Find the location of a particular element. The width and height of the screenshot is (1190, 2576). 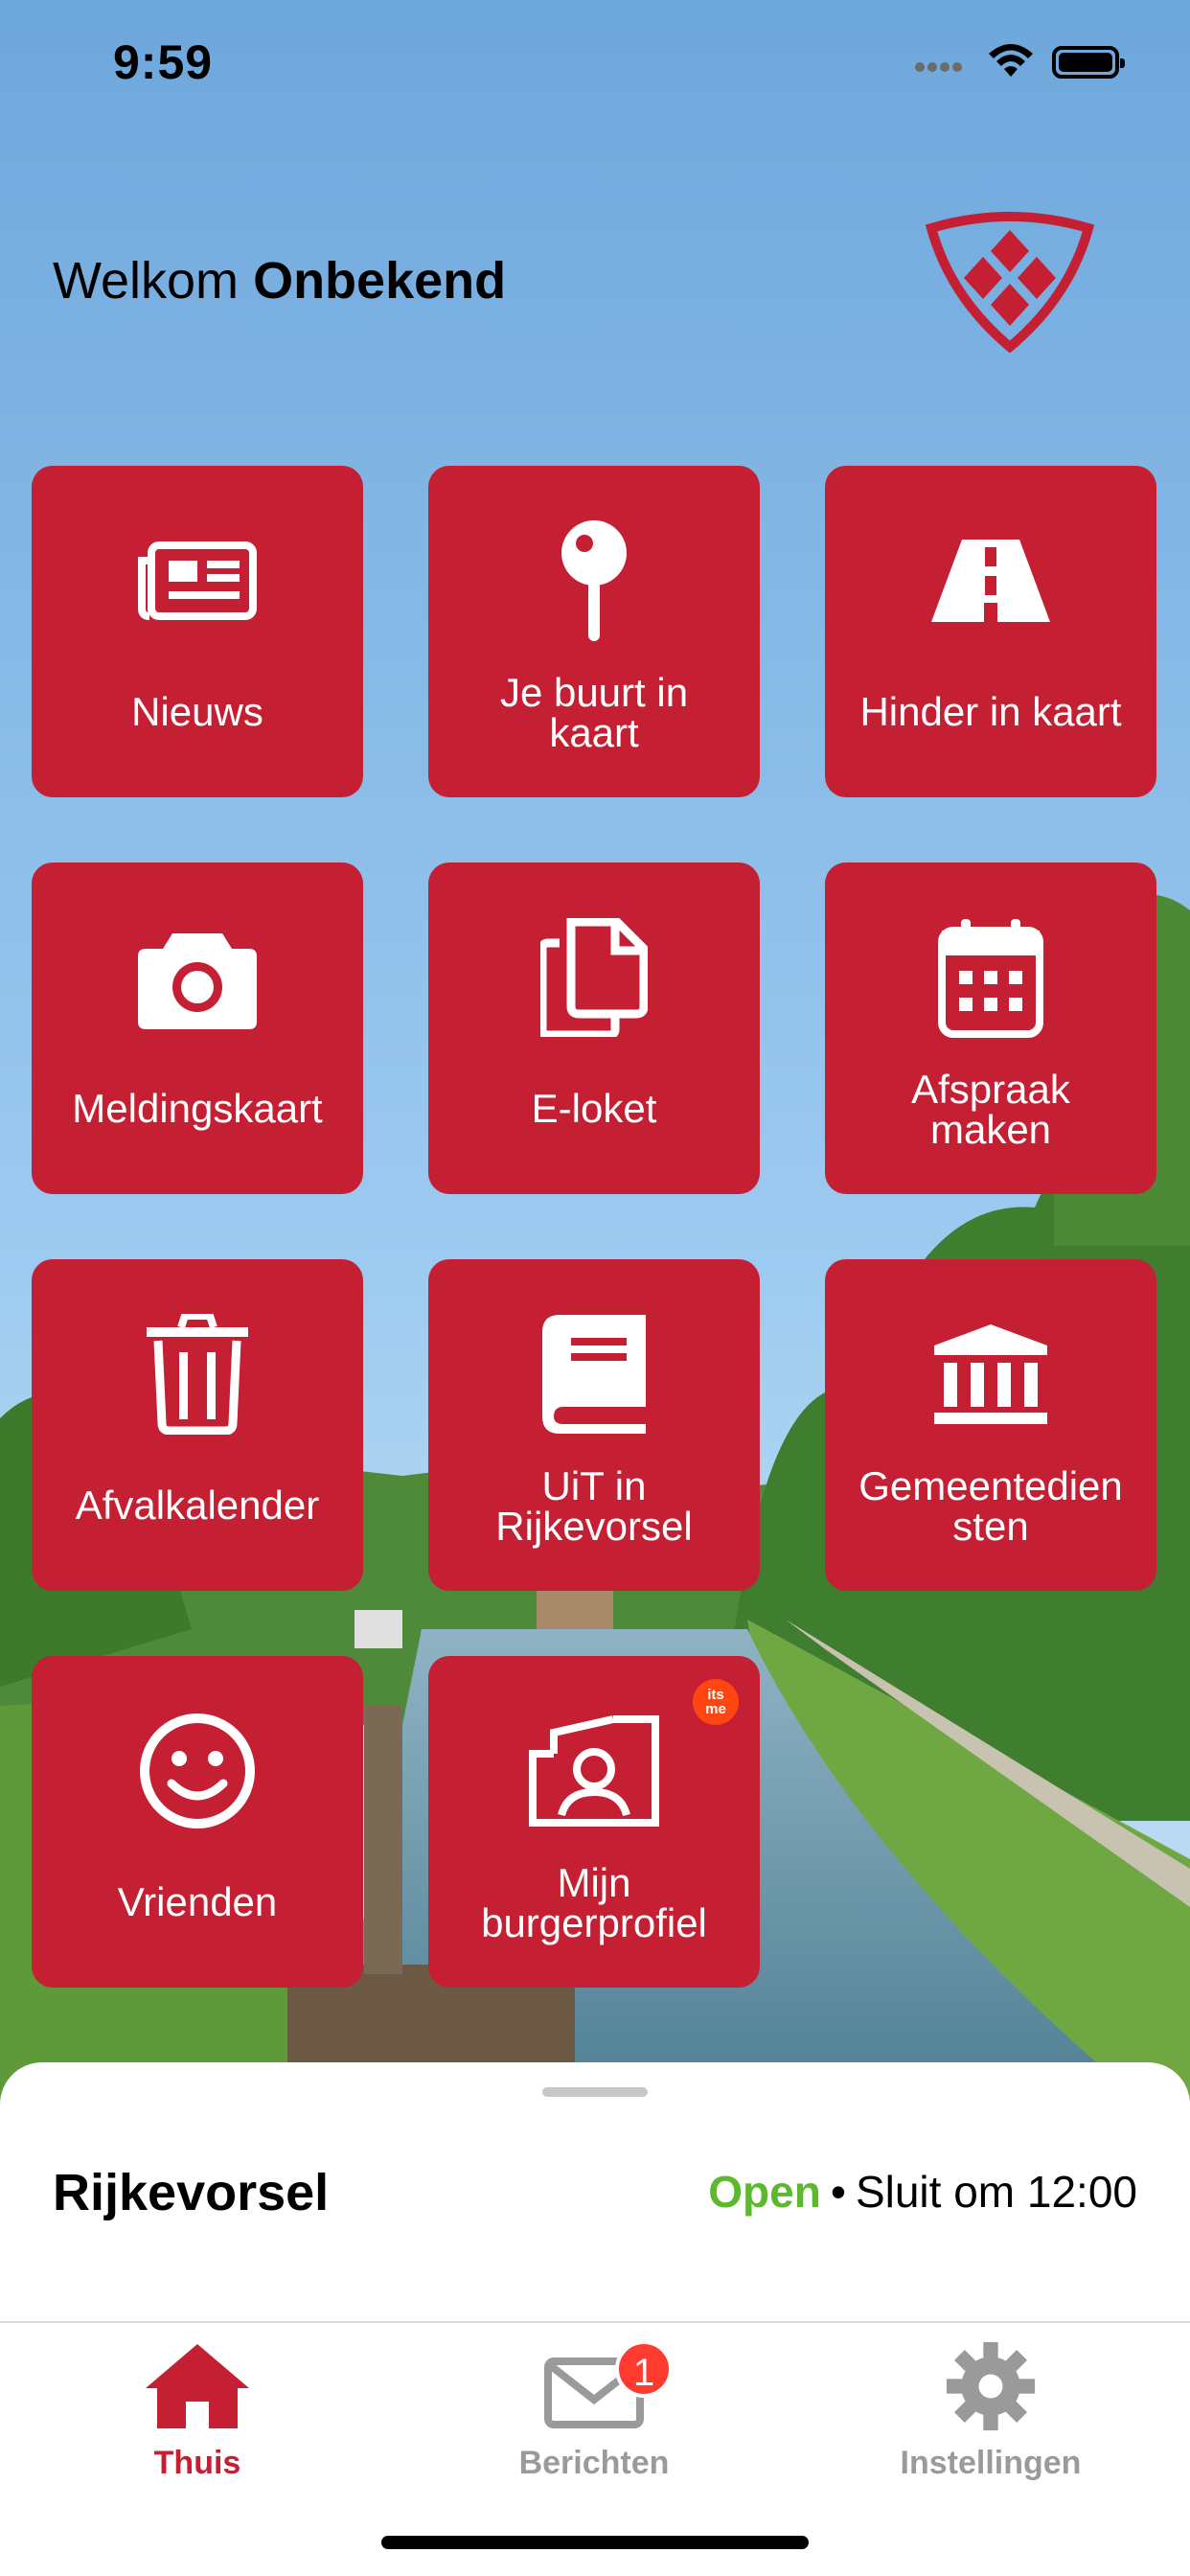

tile-label: Afvalkalender is located at coordinates (198, 1506).